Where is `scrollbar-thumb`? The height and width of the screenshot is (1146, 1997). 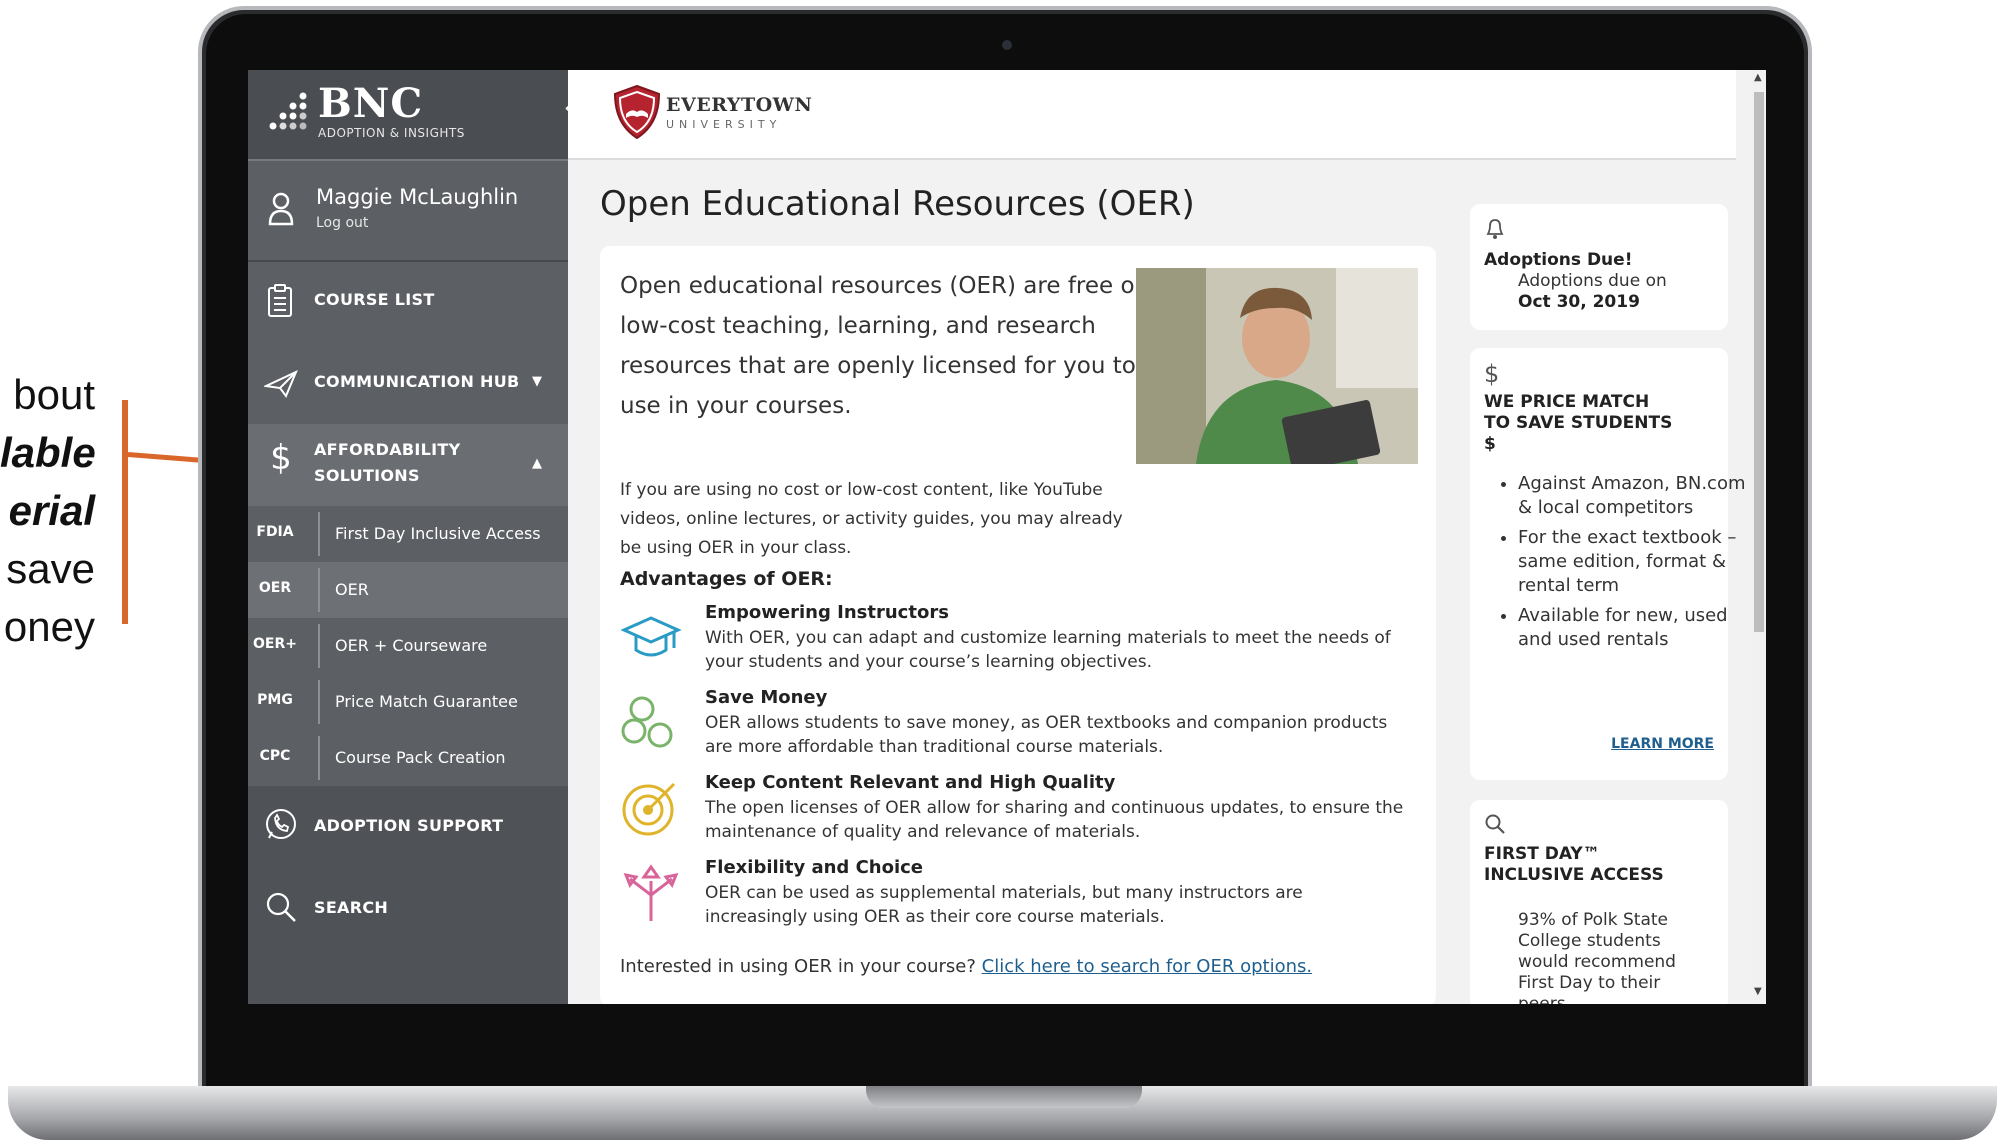
scrollbar-thumb is located at coordinates (1759, 362).